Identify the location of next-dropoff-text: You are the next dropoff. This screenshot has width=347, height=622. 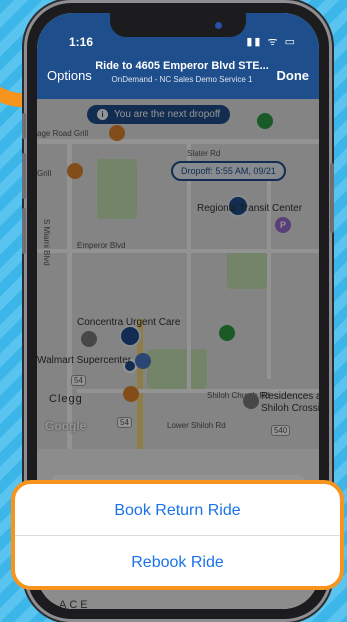
(167, 114).